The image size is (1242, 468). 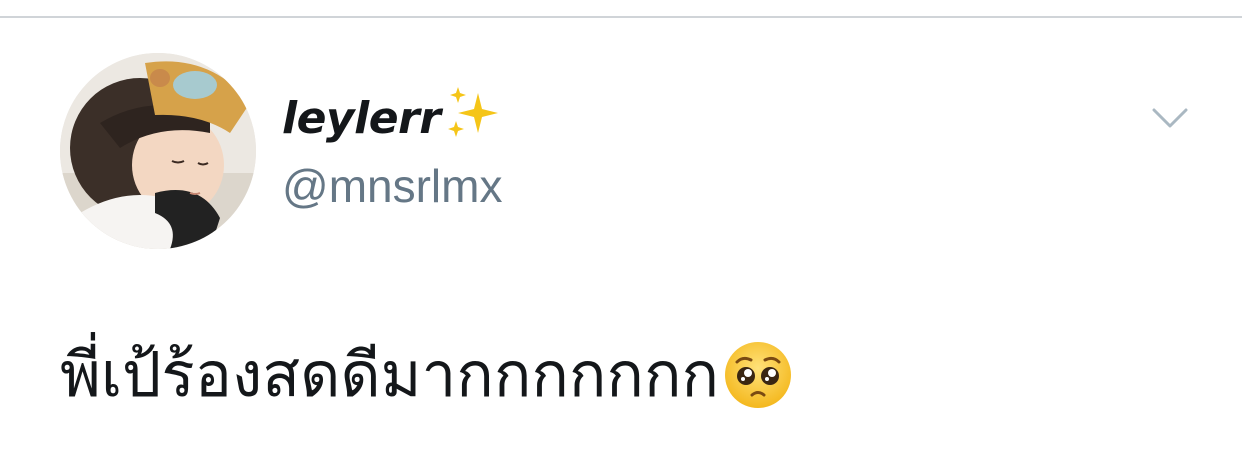 I want to click on tweet-text: พี่เป้ร้องสดดีมากกกกกกก, so click(x=426, y=375).